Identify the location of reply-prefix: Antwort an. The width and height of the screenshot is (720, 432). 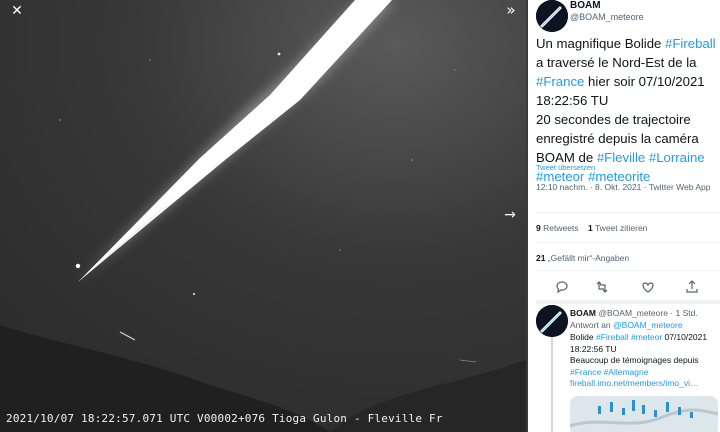
(590, 325).